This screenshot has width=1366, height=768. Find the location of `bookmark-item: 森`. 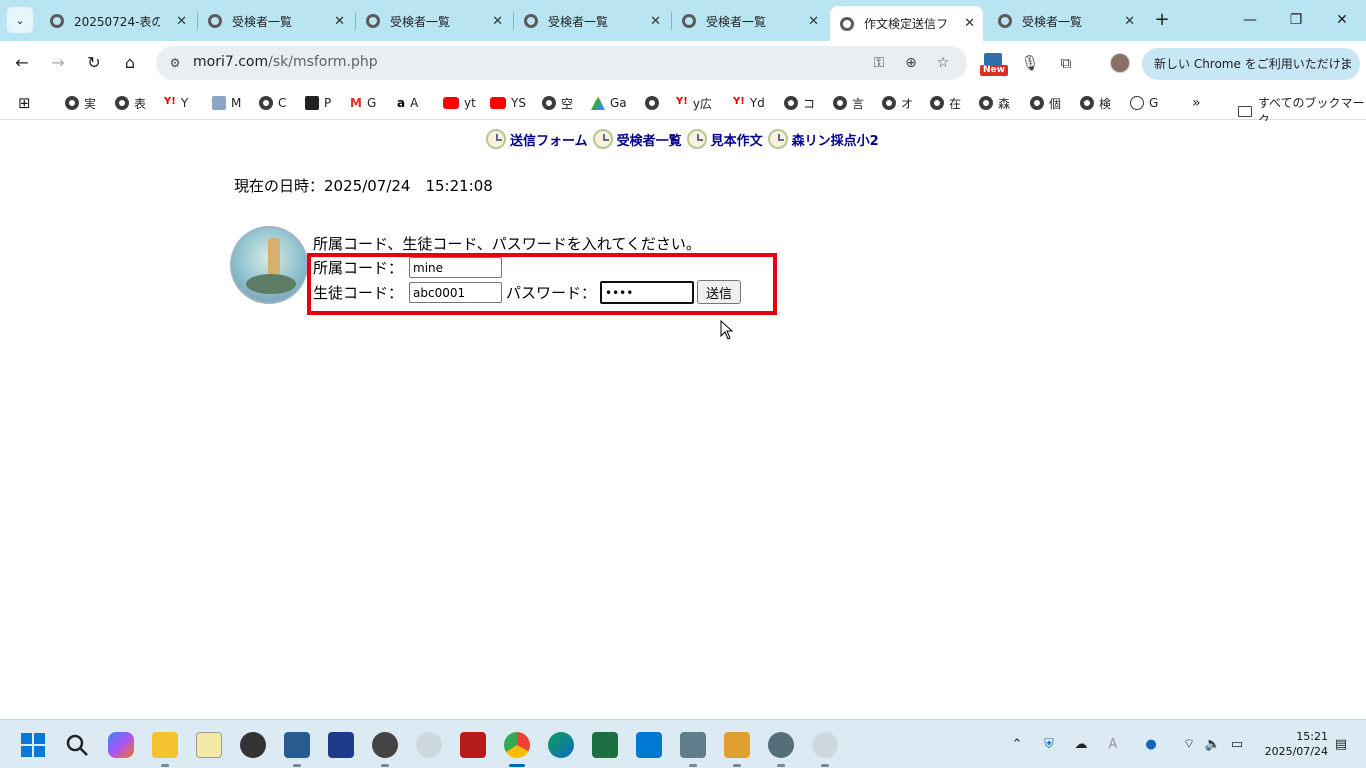

bookmark-item: 森 is located at coordinates (994, 103).